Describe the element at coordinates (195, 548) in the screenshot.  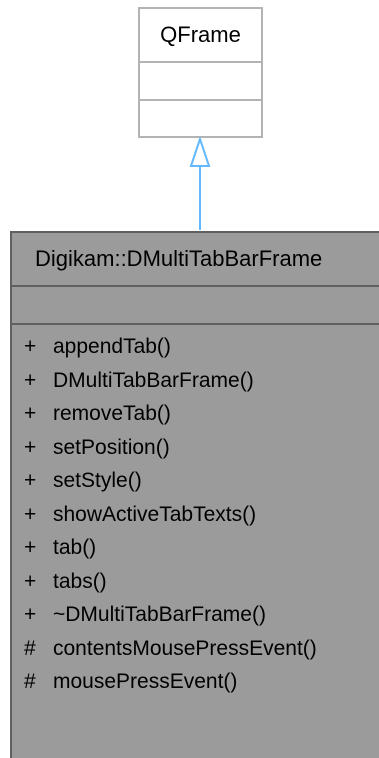
I see `method-row: + tab()` at that location.